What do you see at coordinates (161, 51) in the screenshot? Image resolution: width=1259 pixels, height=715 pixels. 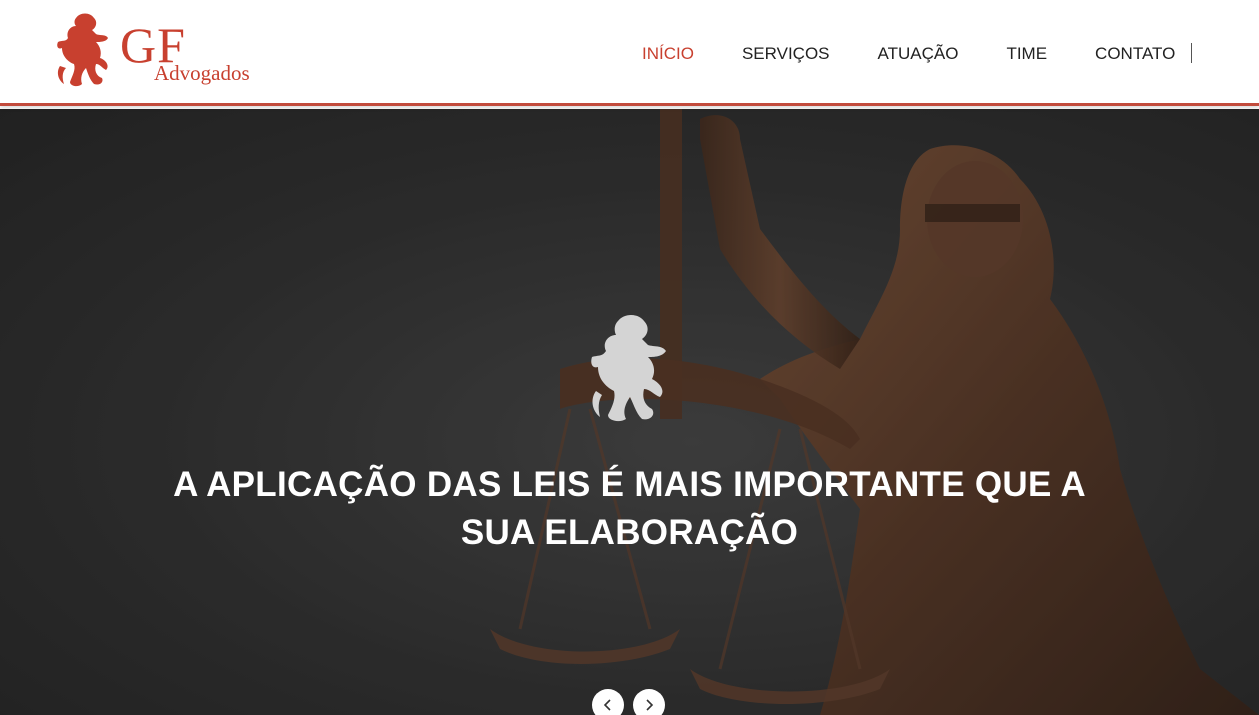 I see `logo-home-link: GF Advogados` at bounding box center [161, 51].